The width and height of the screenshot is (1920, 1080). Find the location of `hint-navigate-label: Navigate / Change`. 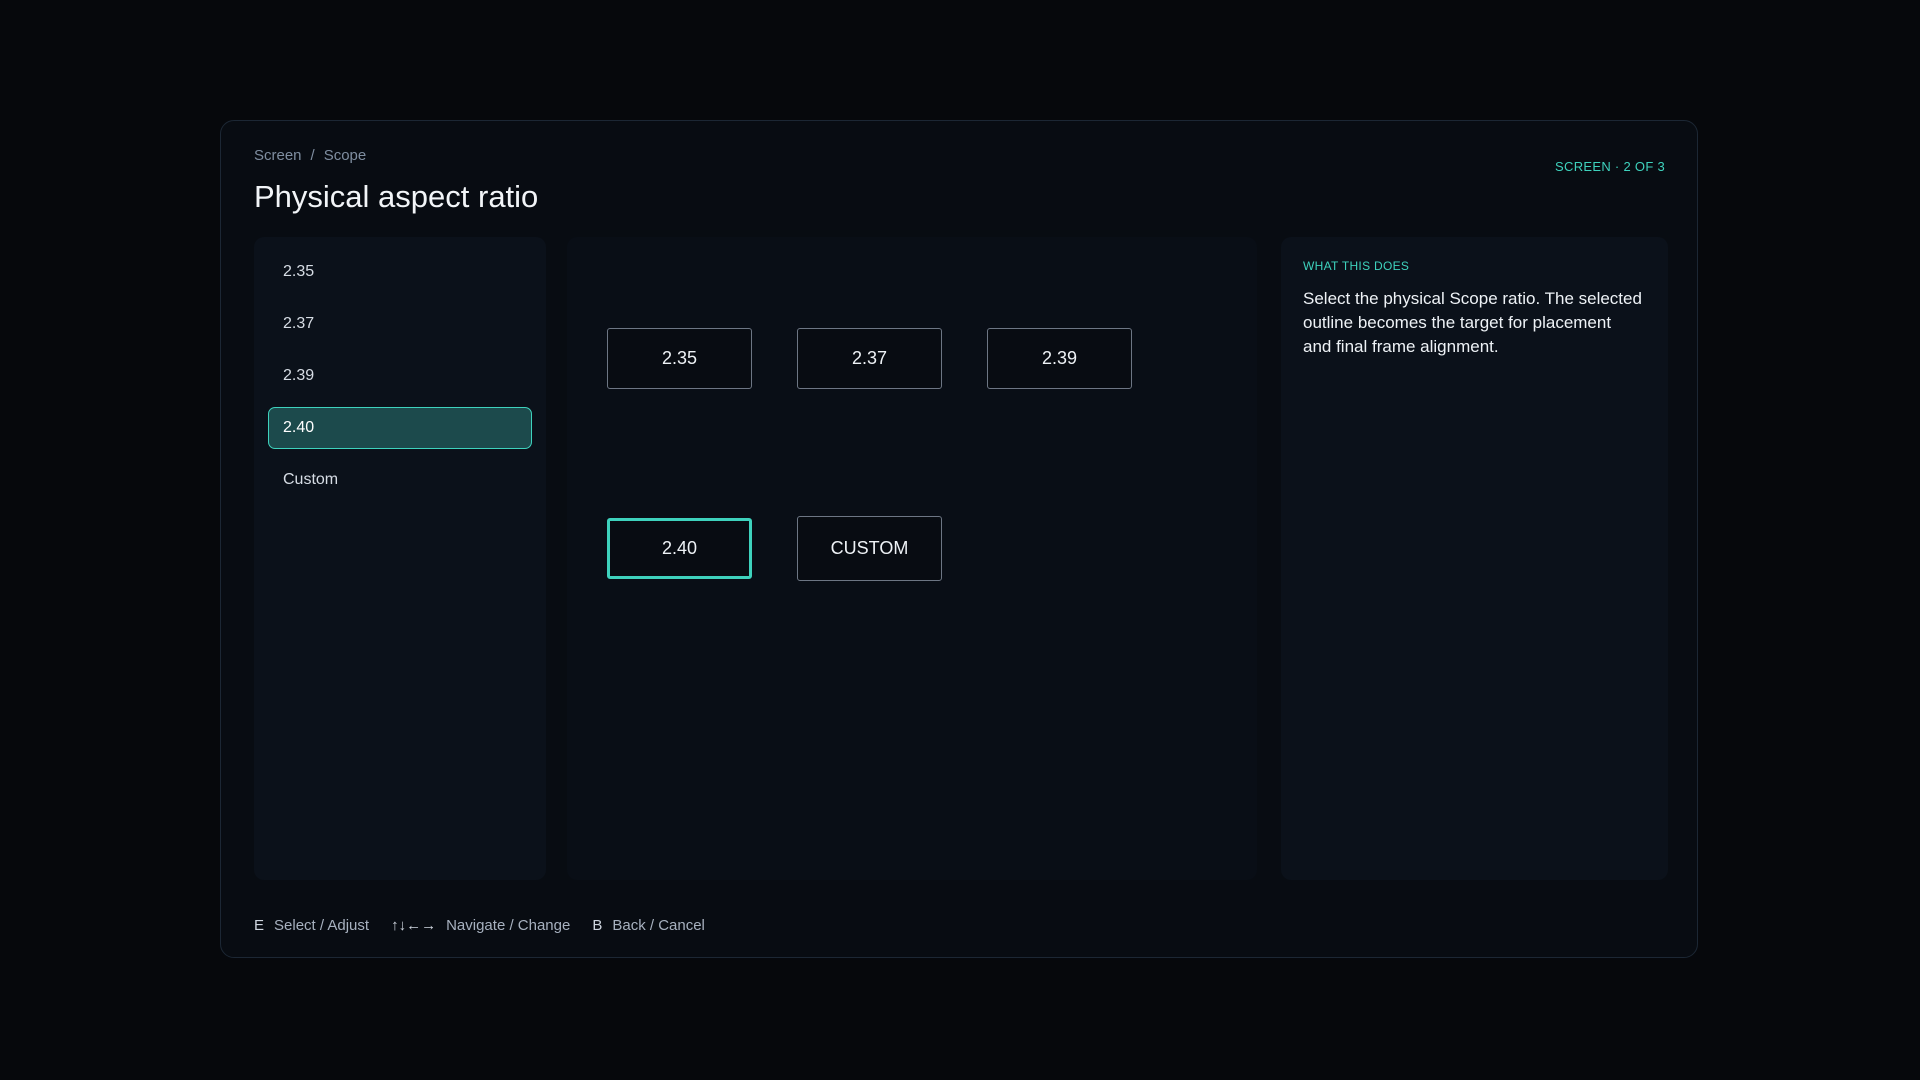

hint-navigate-label: Navigate / Change is located at coordinates (508, 925).